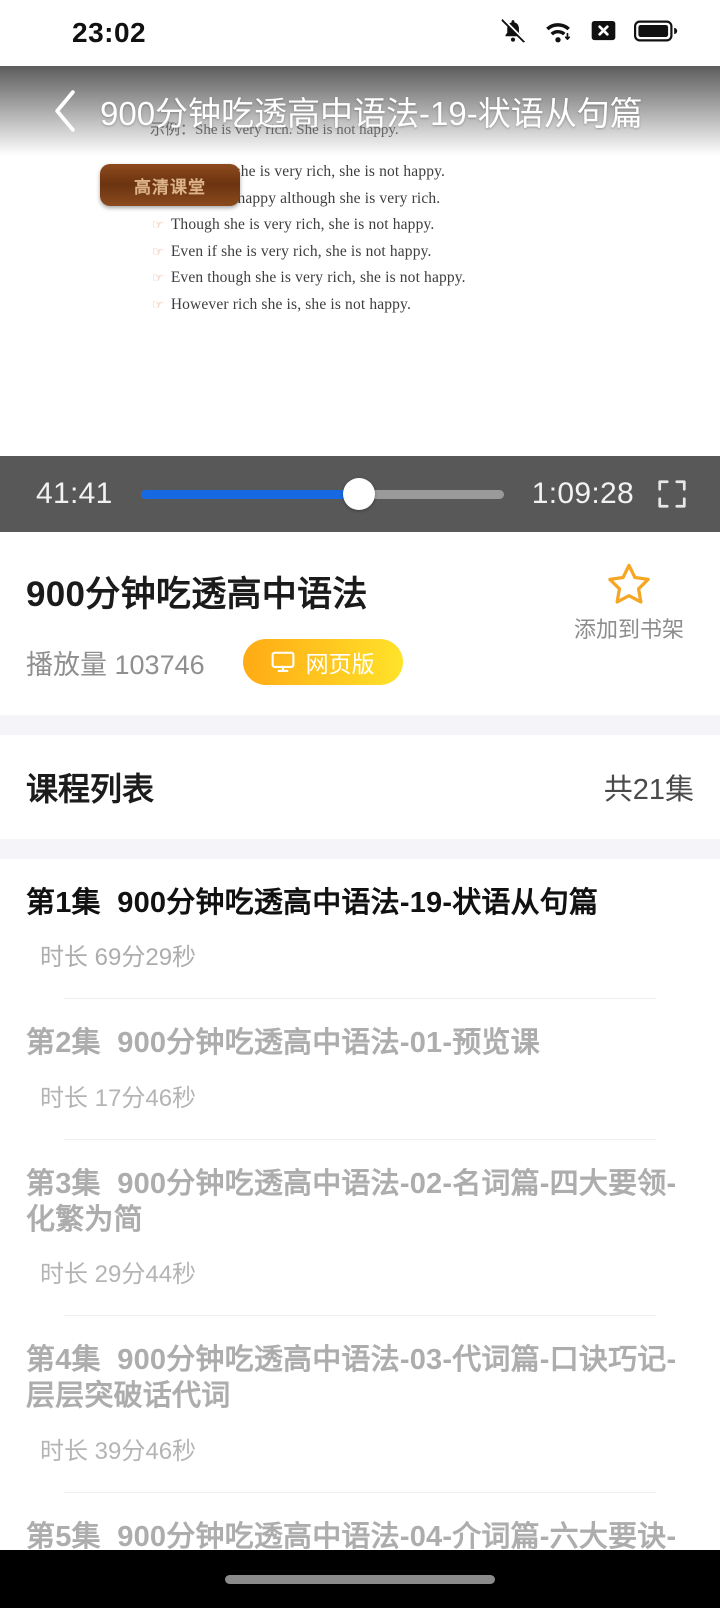  I want to click on episode-duration: 时长 17分46秒, so click(118, 1098).